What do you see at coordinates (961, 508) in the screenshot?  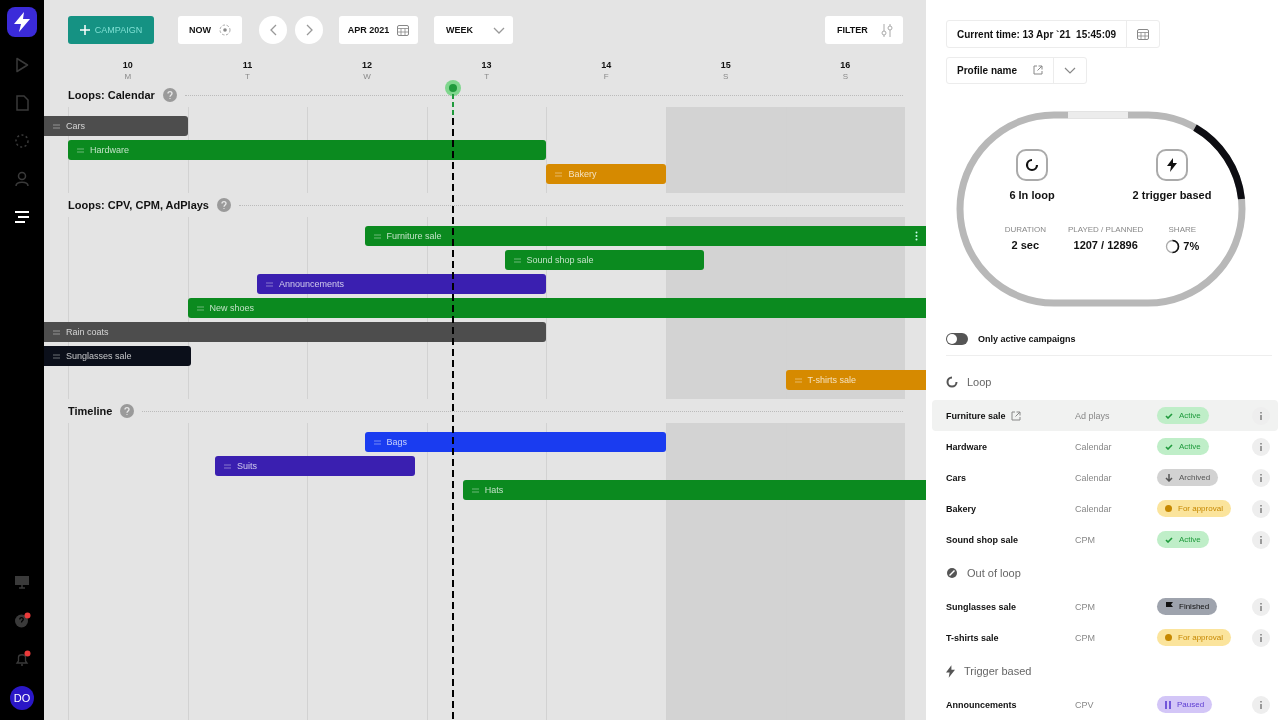 I see `campaign-name: Bakery` at bounding box center [961, 508].